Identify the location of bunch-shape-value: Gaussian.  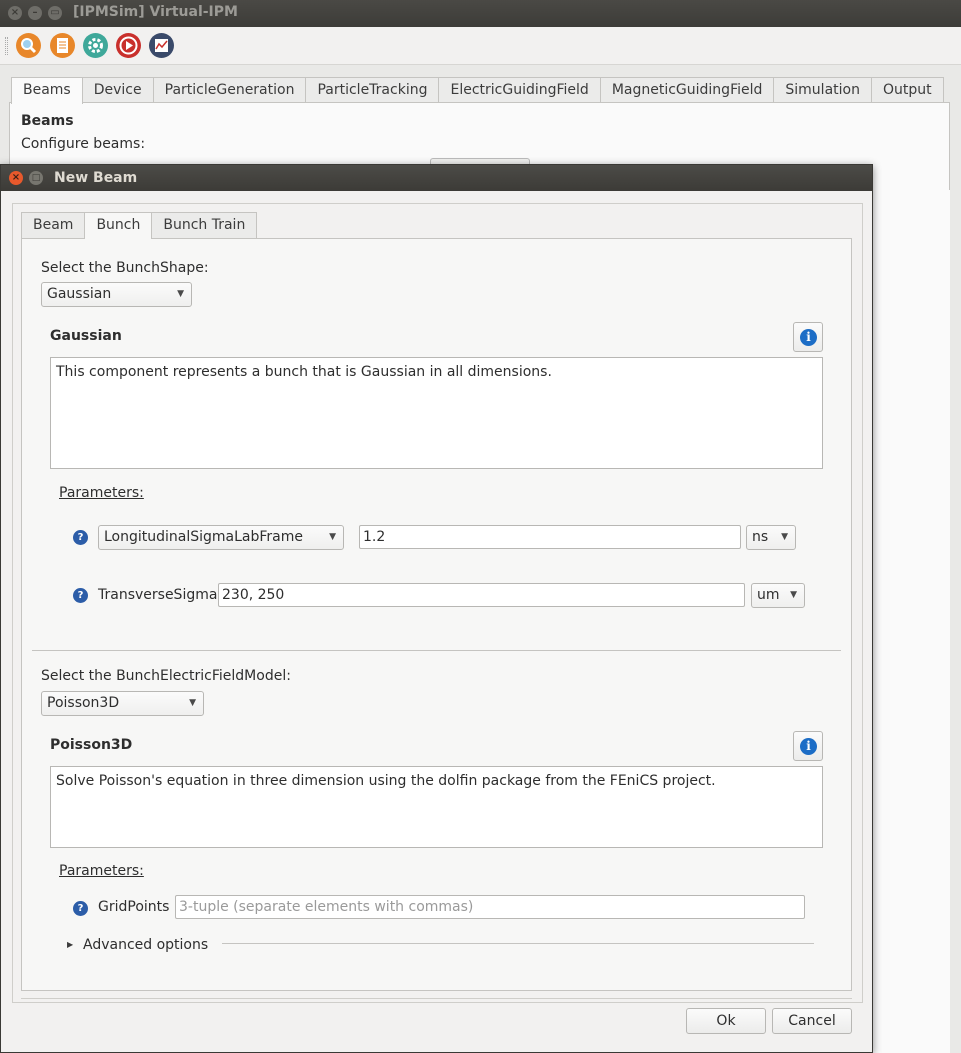
(79, 294).